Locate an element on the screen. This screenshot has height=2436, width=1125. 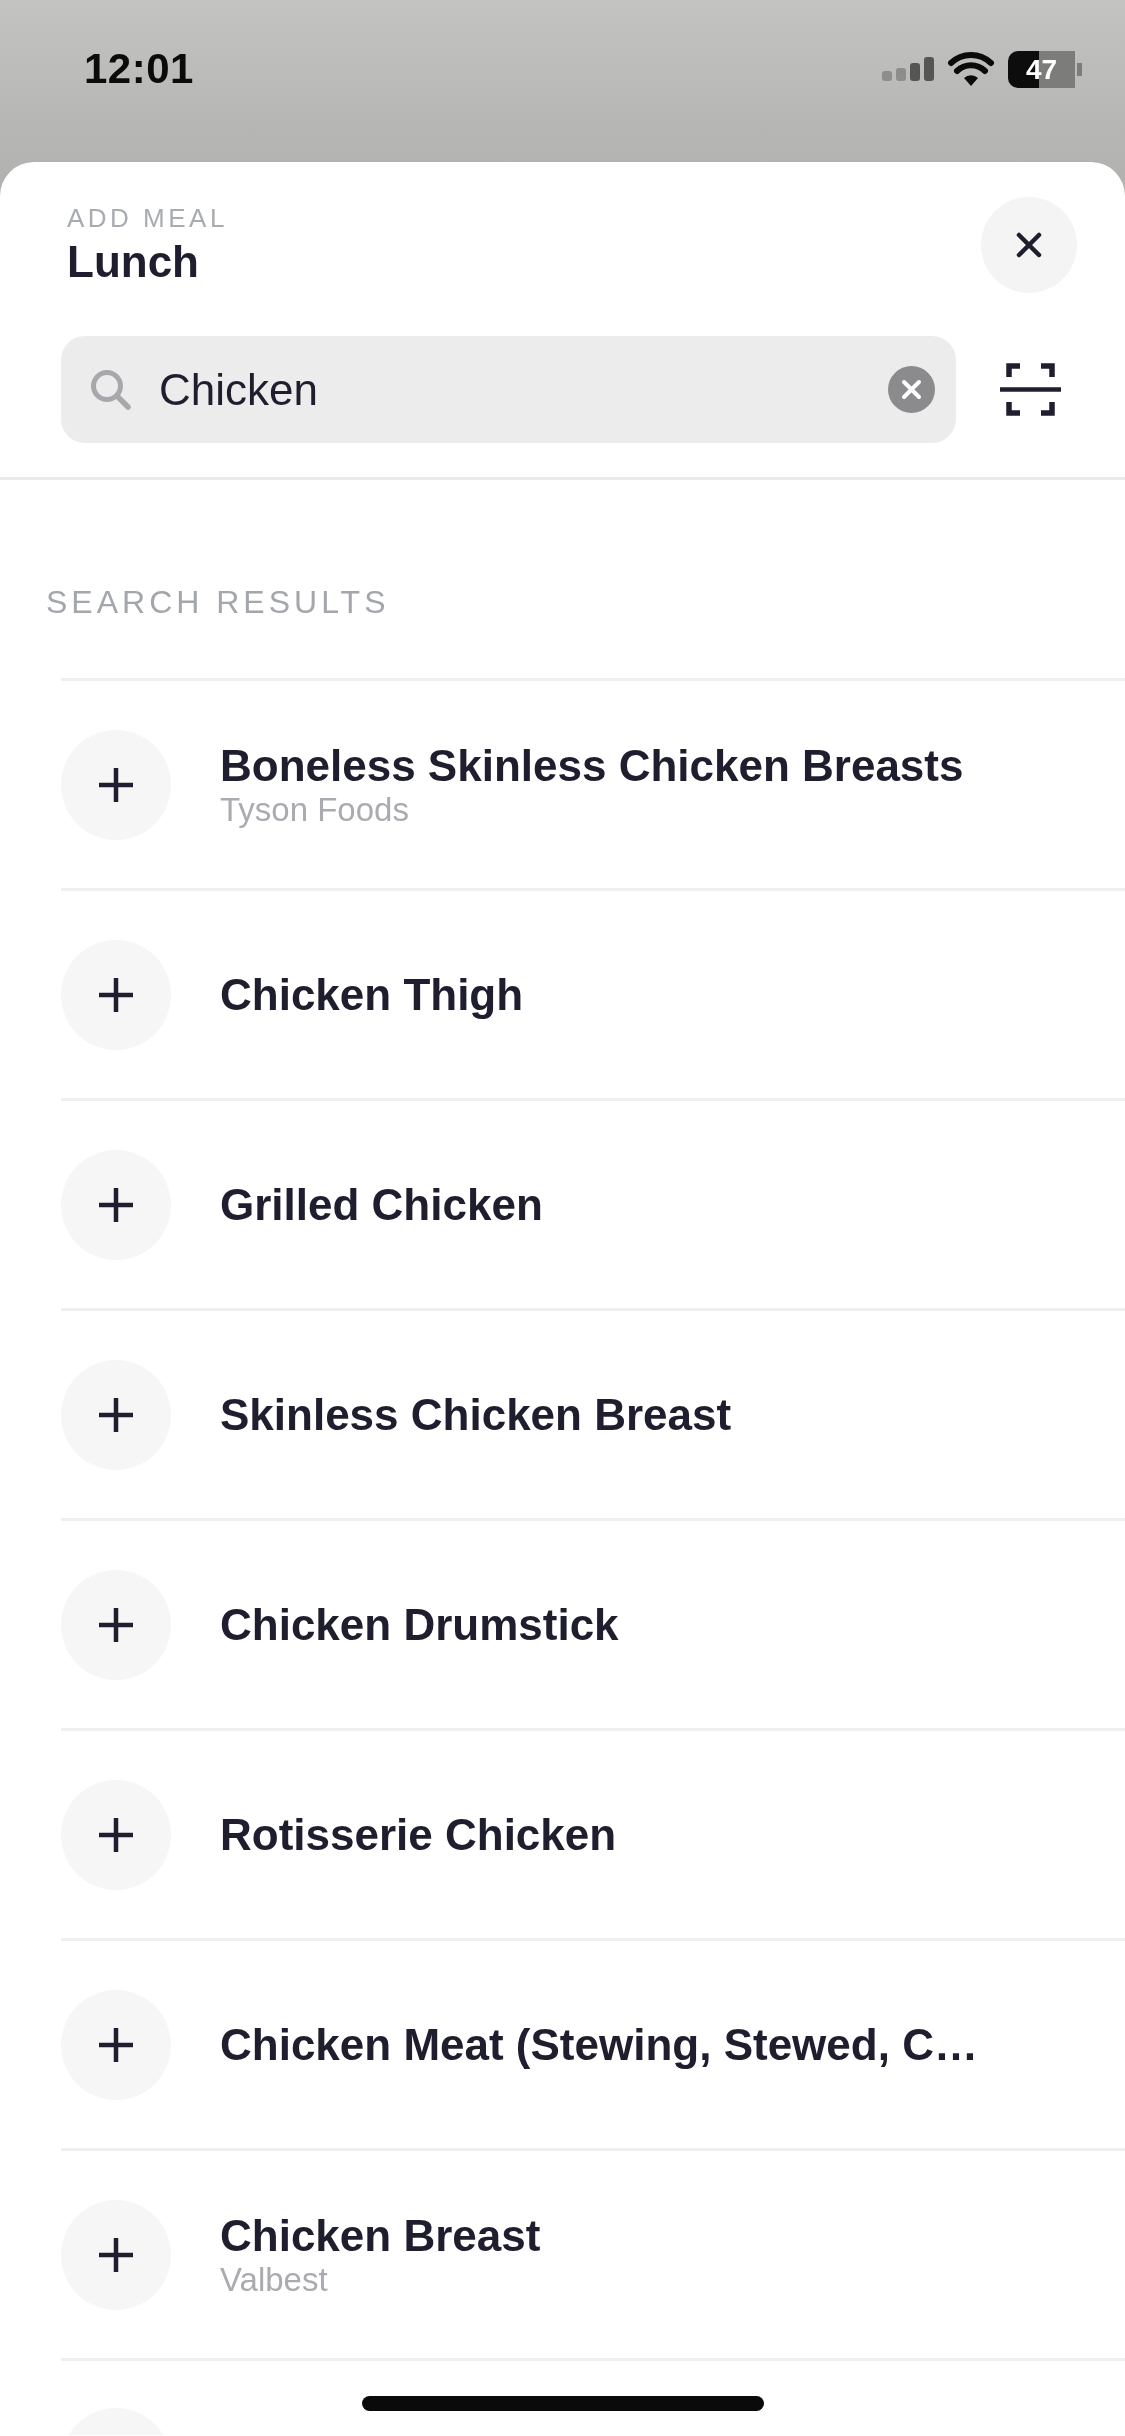
result-row: Chicken Thigh is located at coordinates (593, 993).